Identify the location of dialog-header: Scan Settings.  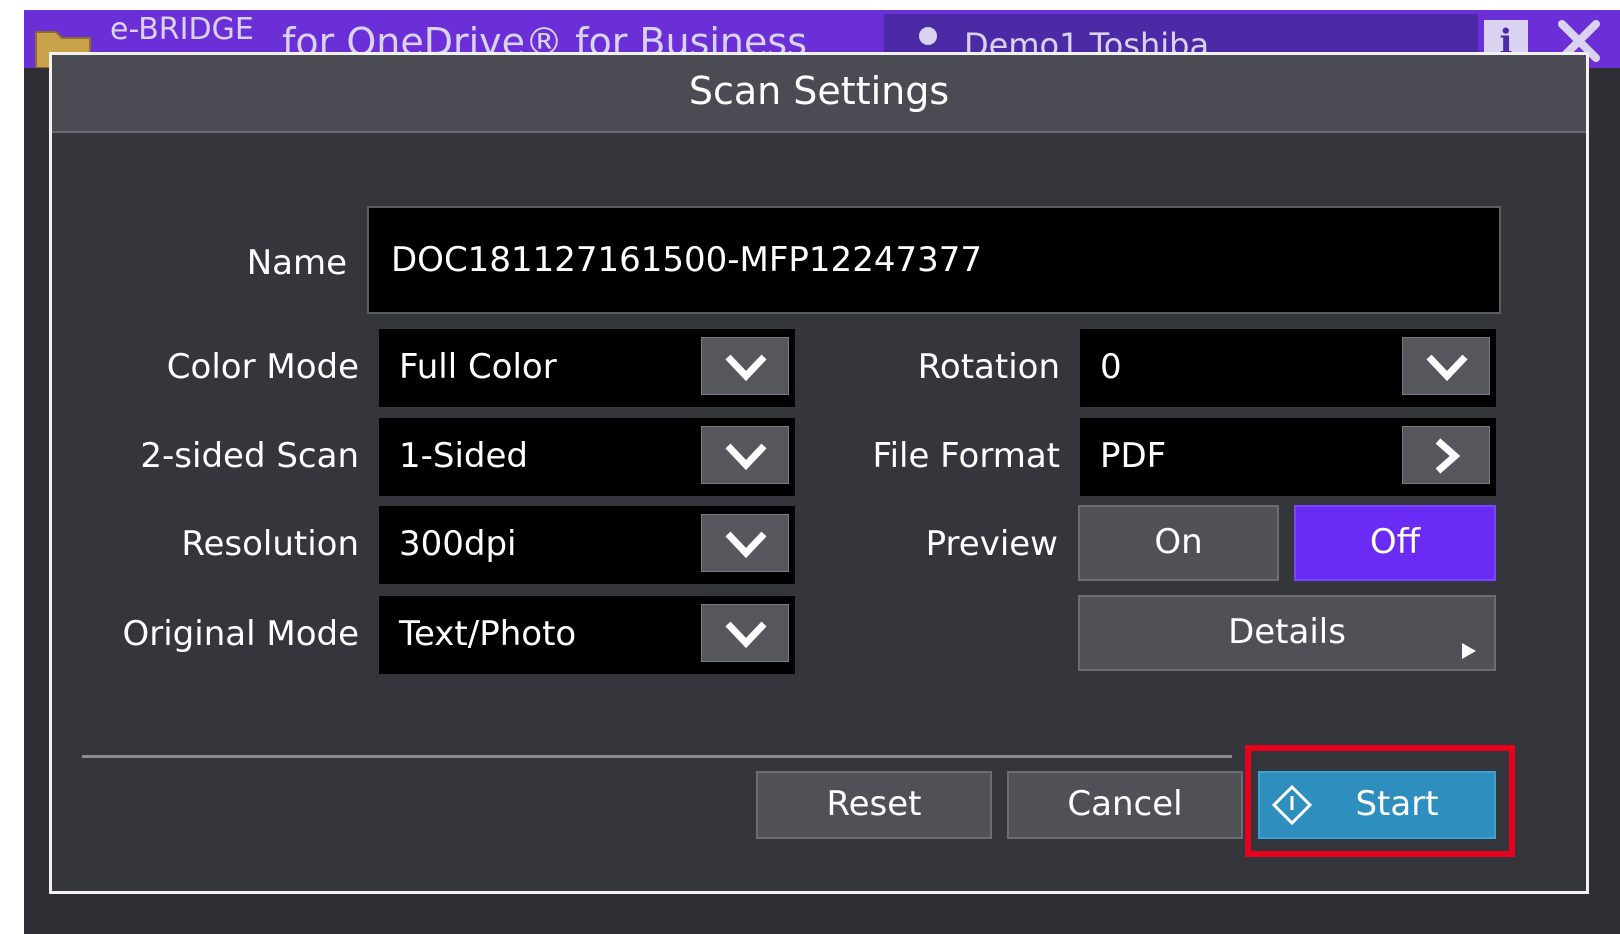
(819, 94).